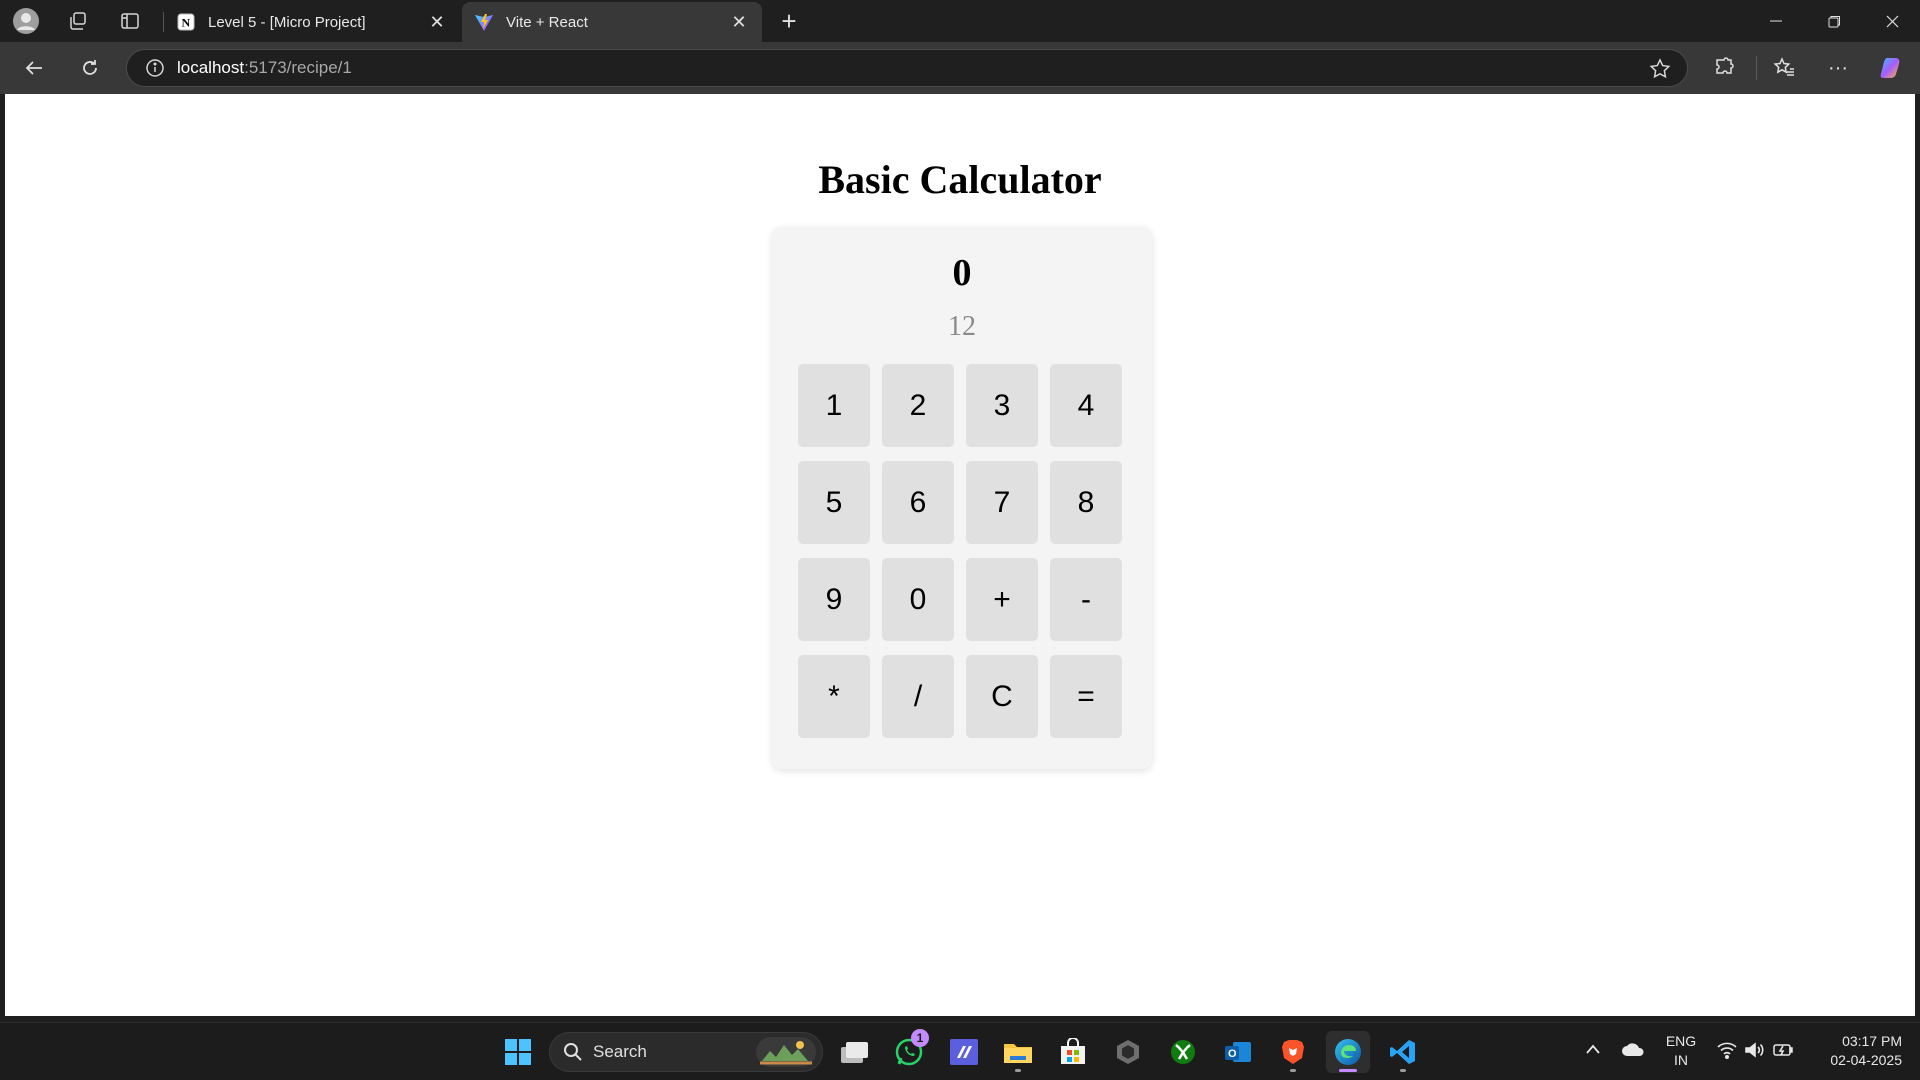 The width and height of the screenshot is (1920, 1080). I want to click on xbox-icon, so click(1183, 1052).